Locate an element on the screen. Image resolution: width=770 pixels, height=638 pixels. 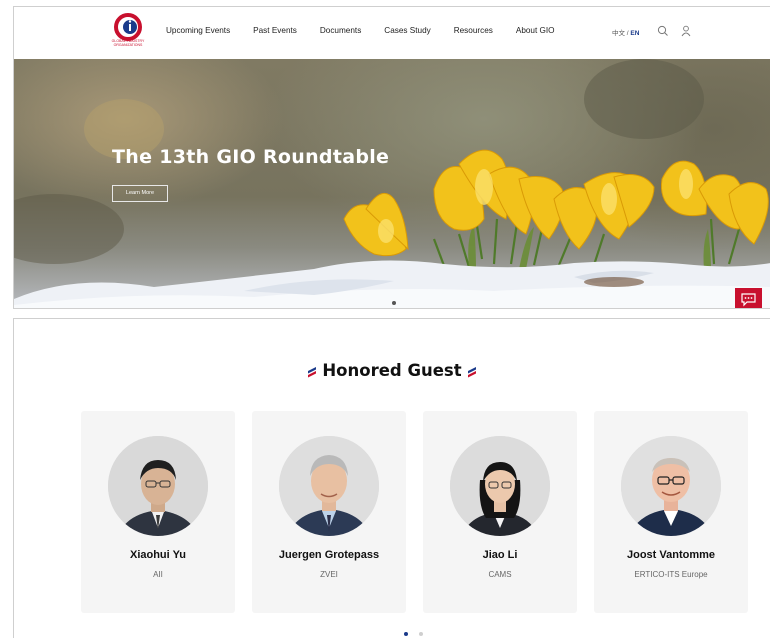
section-title-text: Honored Guest is located at coordinates (392, 370).